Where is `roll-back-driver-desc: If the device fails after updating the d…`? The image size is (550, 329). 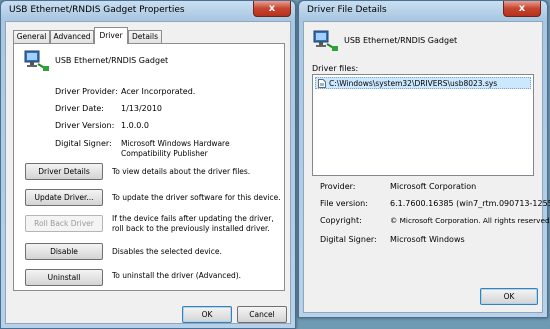
roll-back-driver-desc: If the device fails after updating the d… is located at coordinates (193, 223).